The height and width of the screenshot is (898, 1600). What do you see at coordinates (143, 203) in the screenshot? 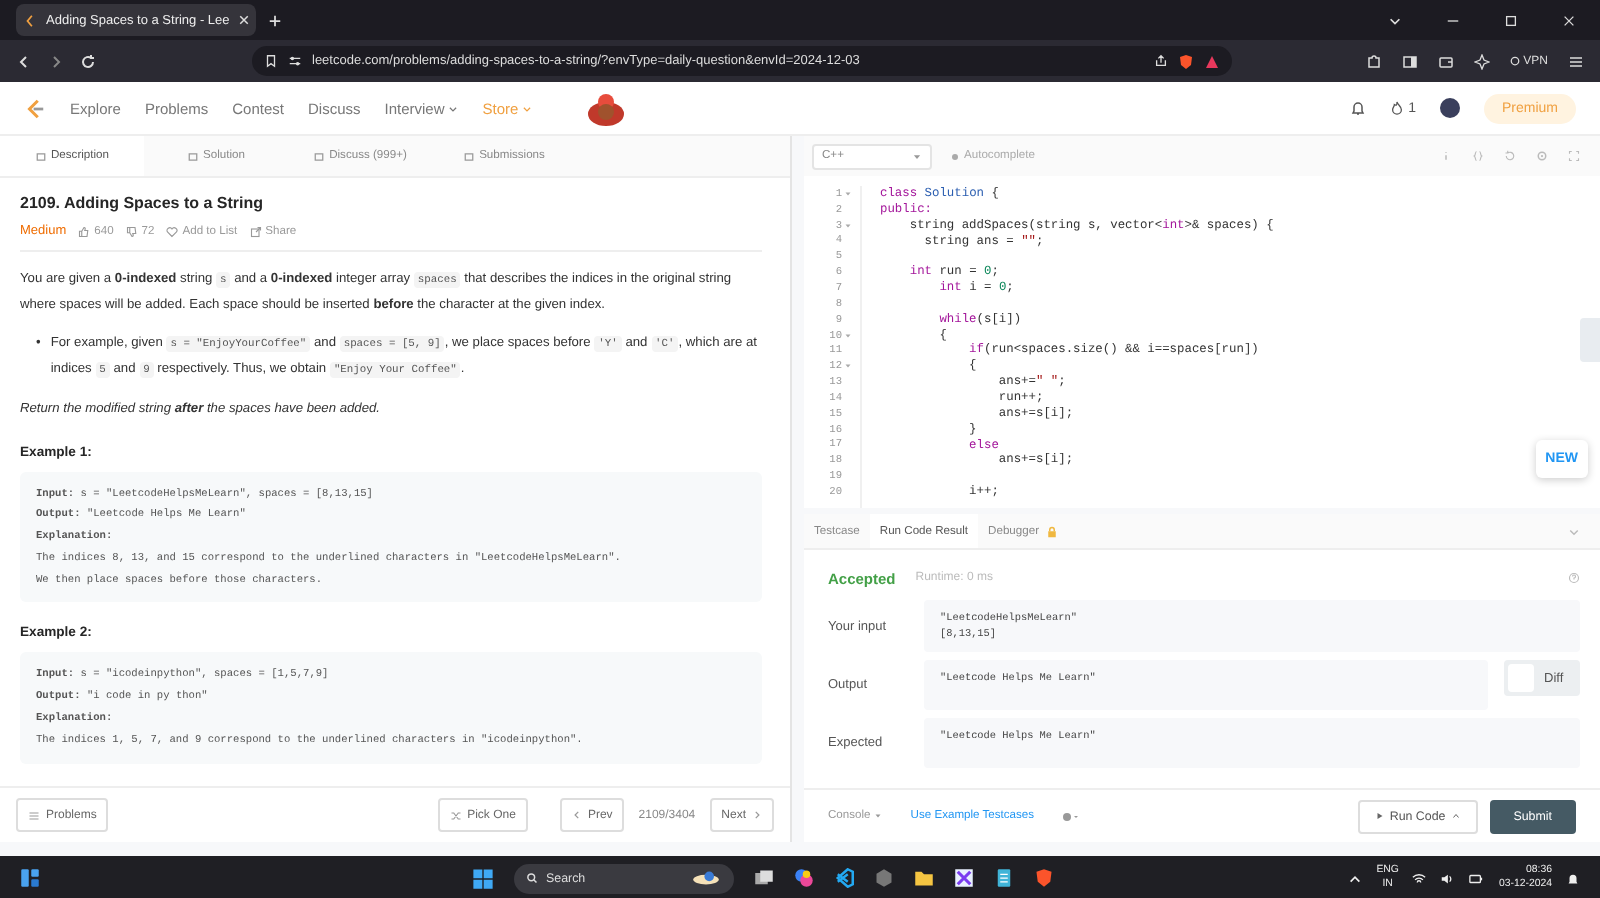
I see `problem-title: 2109. Adding Spaces to a String` at bounding box center [143, 203].